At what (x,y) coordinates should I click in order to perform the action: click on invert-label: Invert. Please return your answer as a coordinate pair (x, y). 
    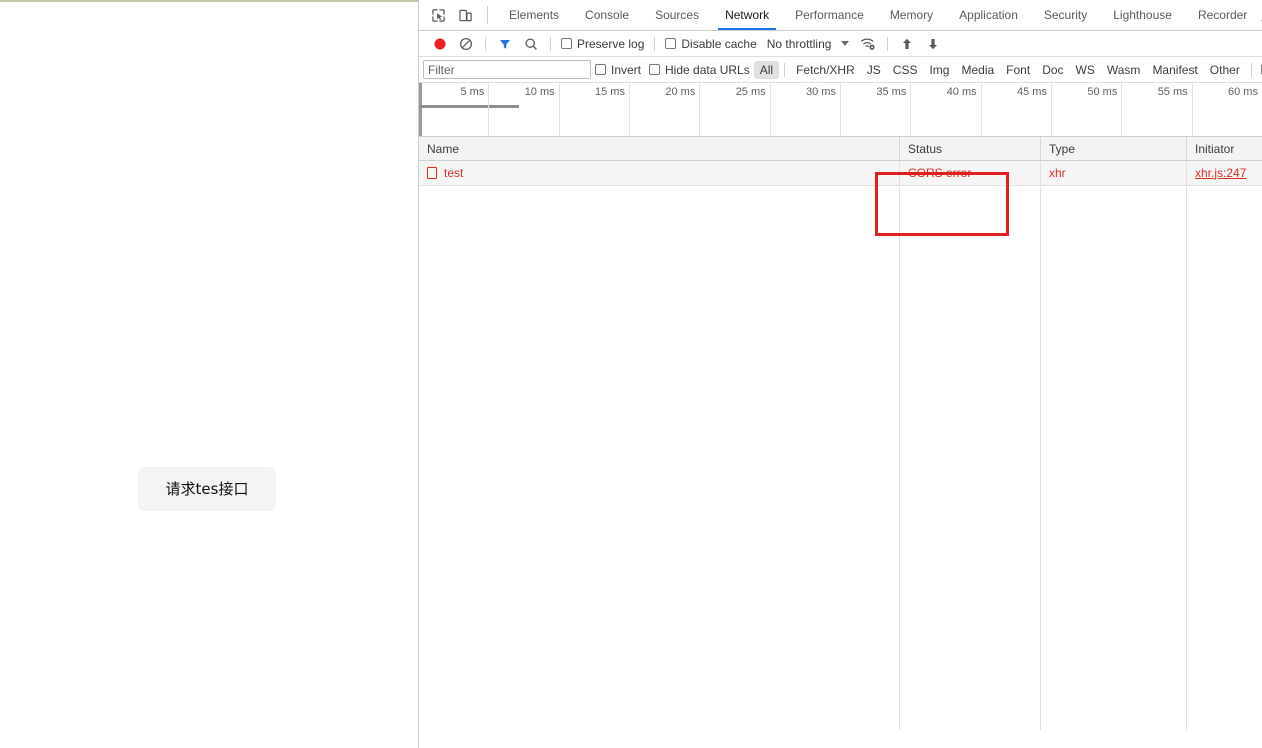
    Looking at the image, I should click on (626, 69).